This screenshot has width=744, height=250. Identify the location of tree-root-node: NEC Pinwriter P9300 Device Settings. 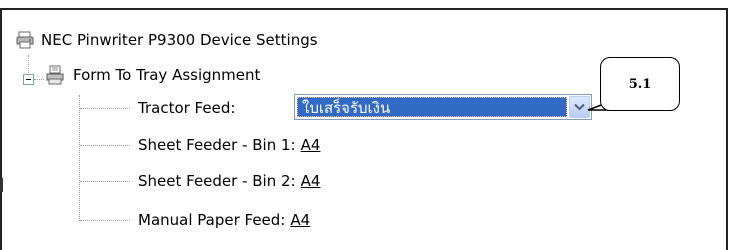
(166, 40).